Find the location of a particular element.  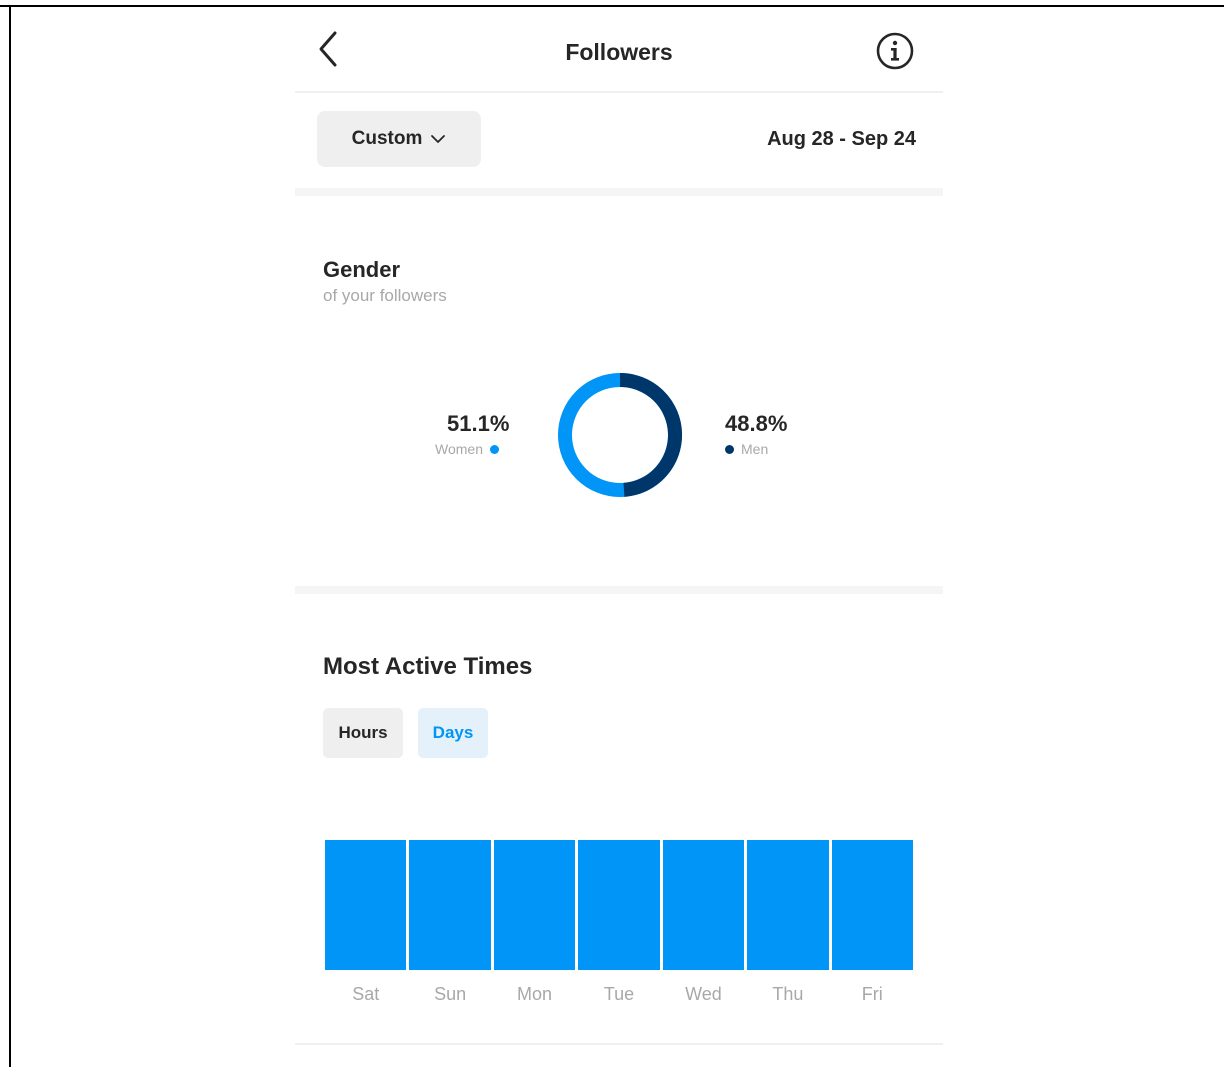

men-legend: Men is located at coordinates (746, 449).